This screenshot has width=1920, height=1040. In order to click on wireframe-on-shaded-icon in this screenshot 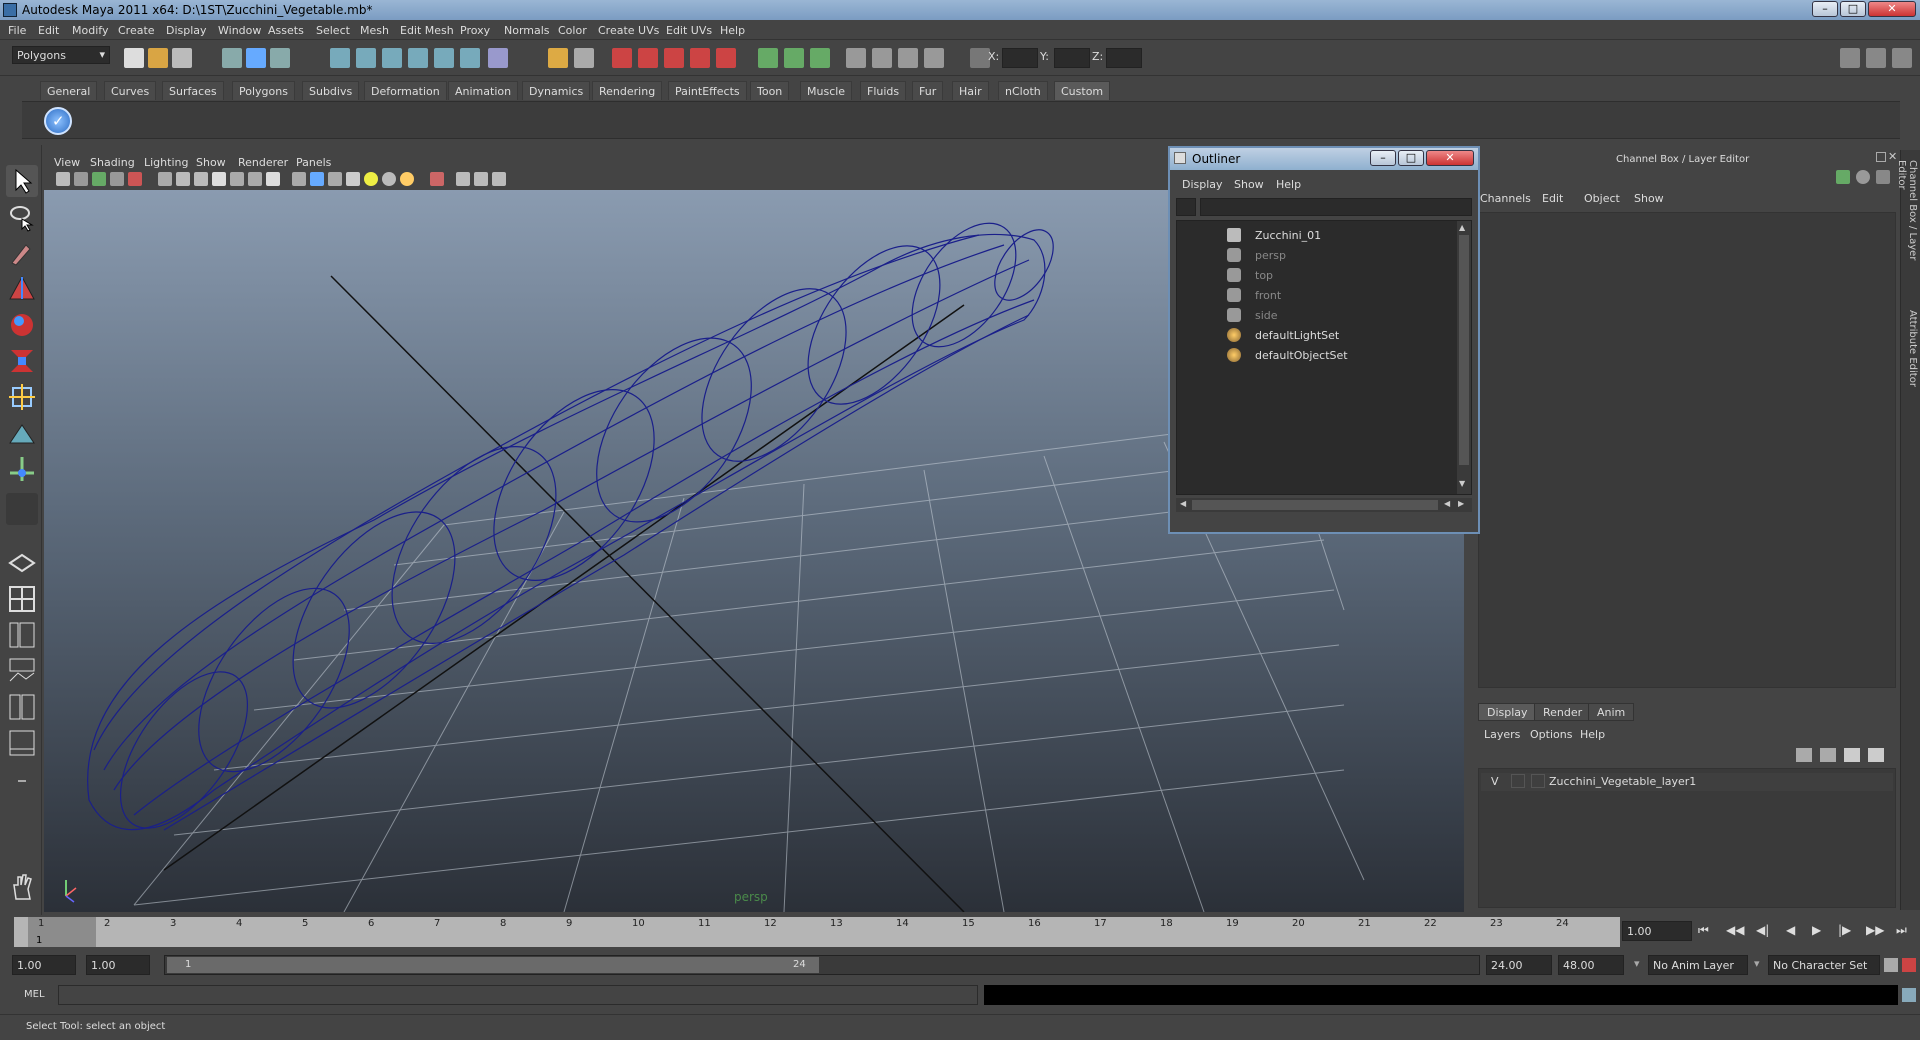, I will do `click(335, 179)`.